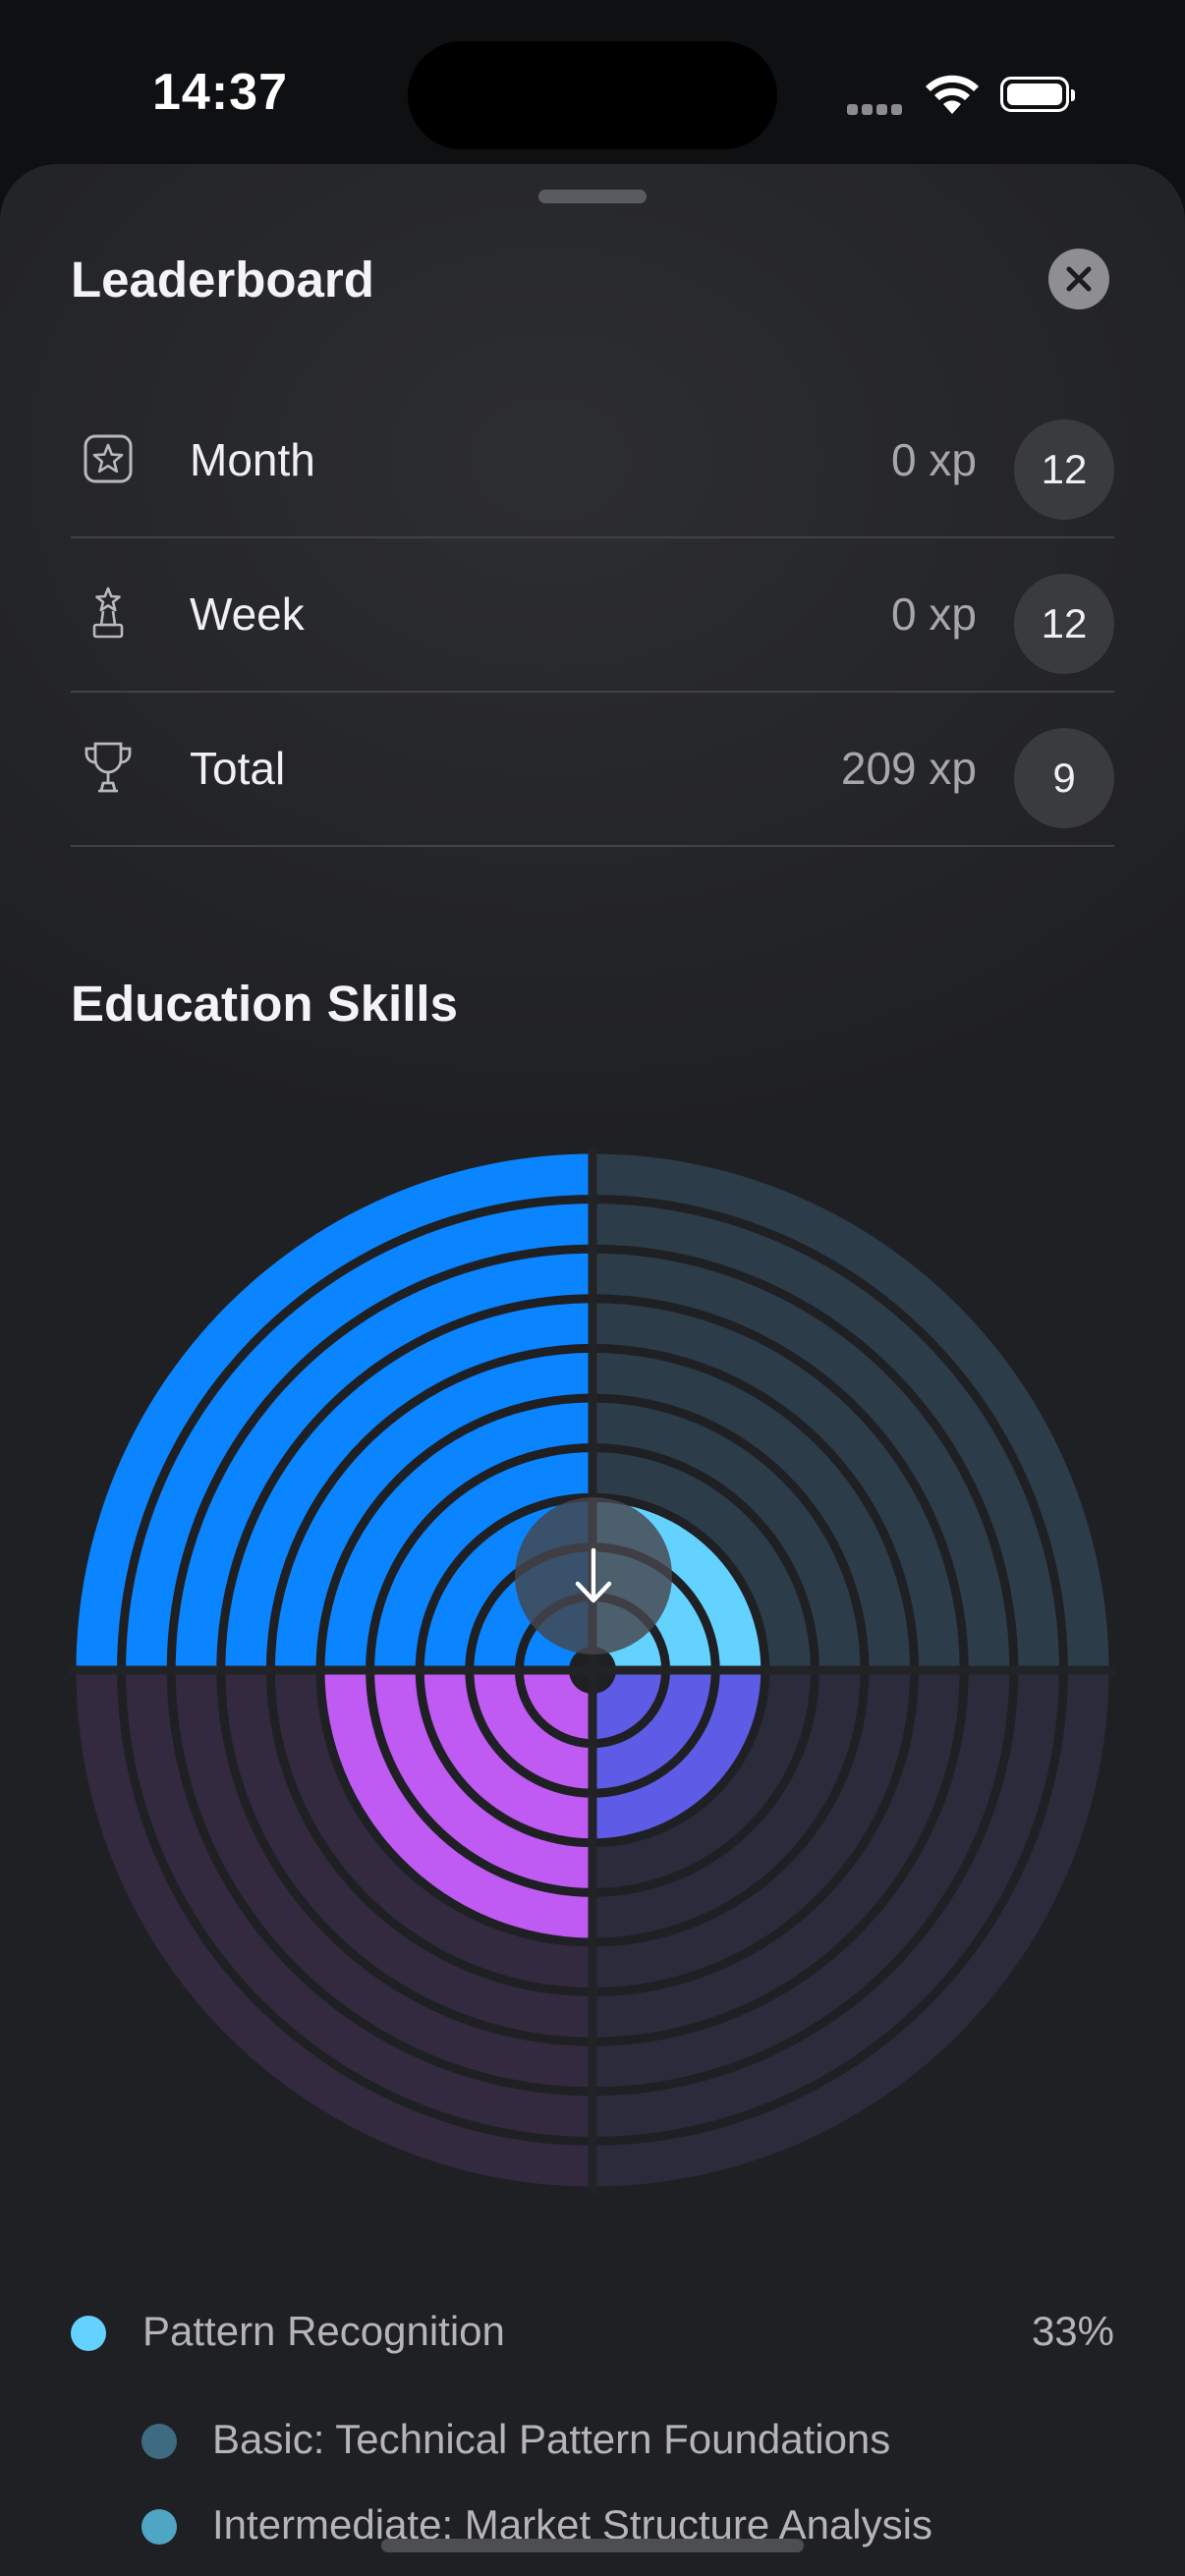 Image resolution: width=1185 pixels, height=2576 pixels. I want to click on scroll-down-button, so click(594, 1575).